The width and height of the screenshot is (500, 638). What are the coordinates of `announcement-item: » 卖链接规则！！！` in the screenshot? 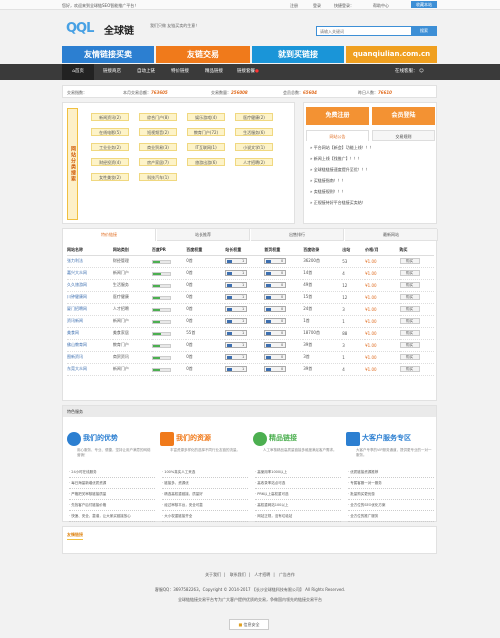 It's located at (328, 192).